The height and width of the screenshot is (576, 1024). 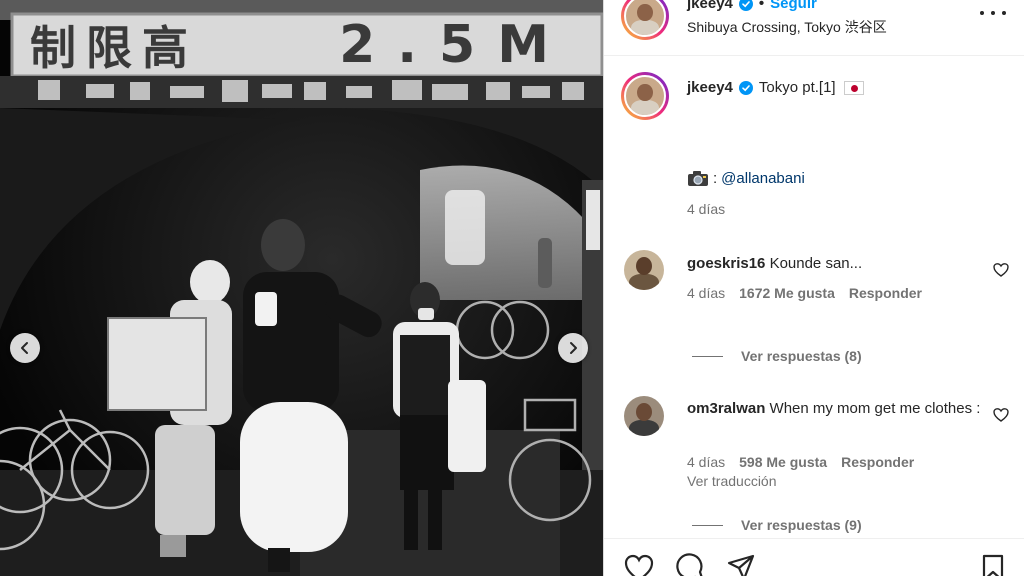 I want to click on header-username: jkeey4, so click(x=710, y=6).